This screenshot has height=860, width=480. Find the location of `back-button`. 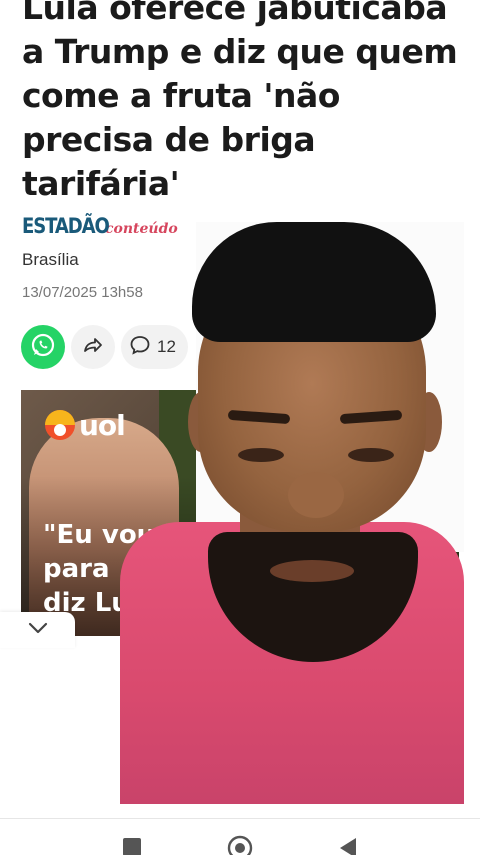

back-button is located at coordinates (348, 848).